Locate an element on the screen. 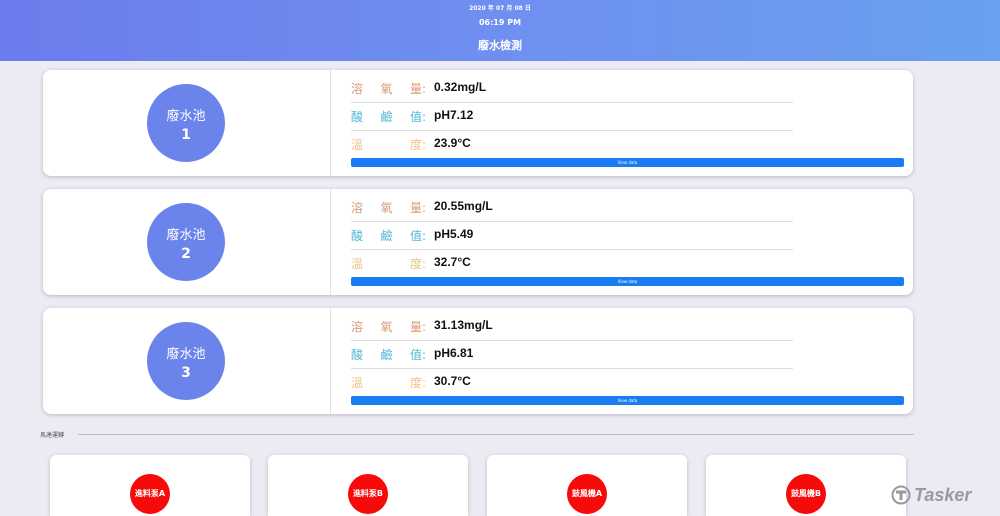 The width and height of the screenshot is (1000, 516). pond-identity-panel: 廢水池 3 is located at coordinates (187, 361).